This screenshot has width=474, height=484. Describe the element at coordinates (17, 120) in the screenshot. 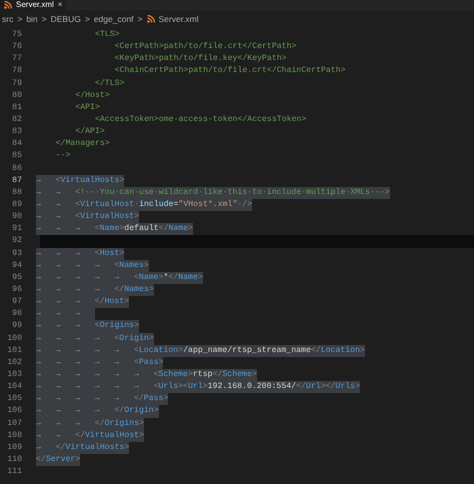

I see `line-number: 82` at that location.